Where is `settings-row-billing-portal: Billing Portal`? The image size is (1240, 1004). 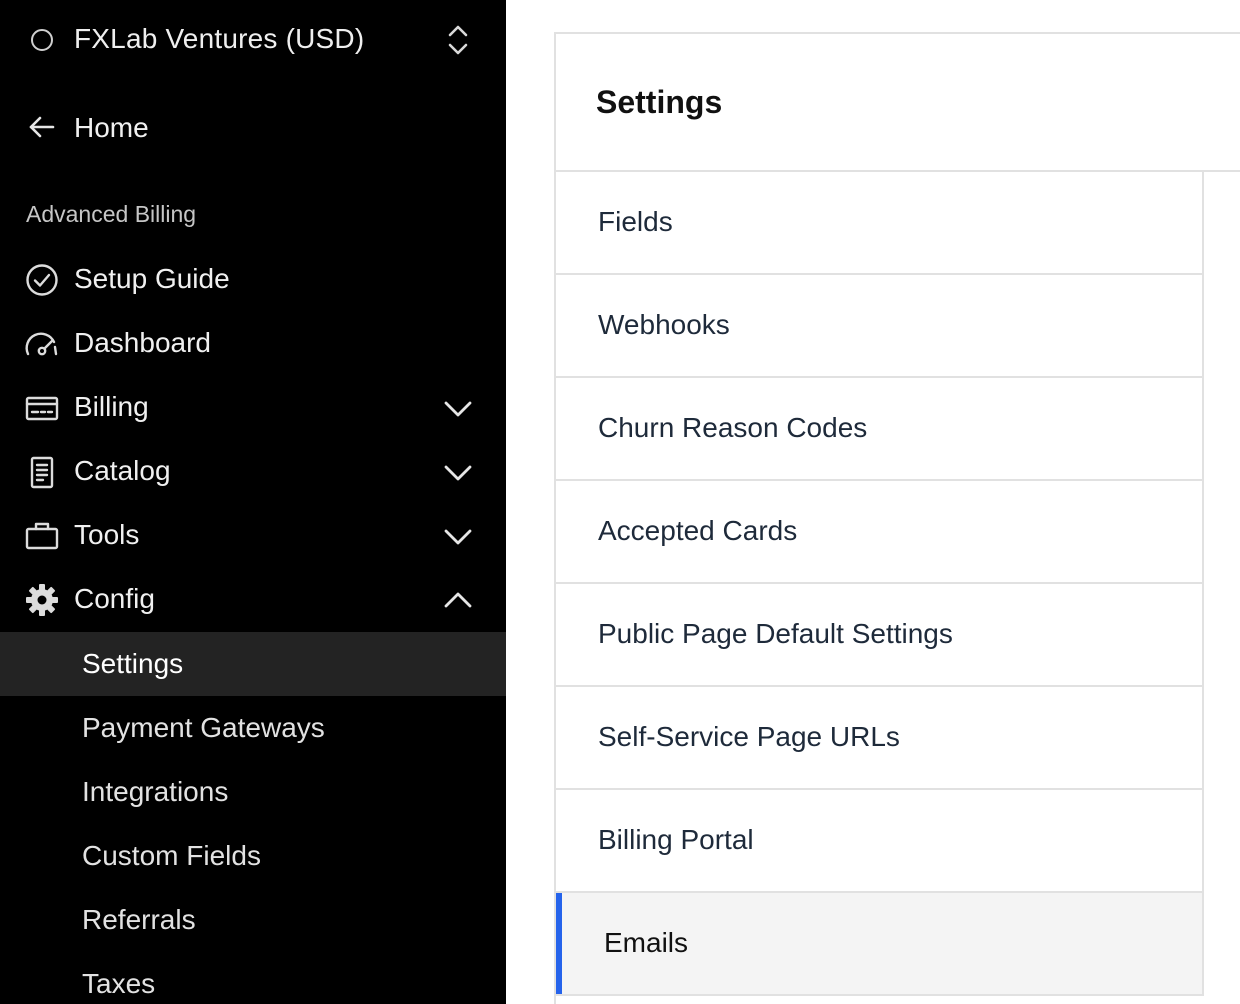 settings-row-billing-portal: Billing Portal is located at coordinates (879, 841).